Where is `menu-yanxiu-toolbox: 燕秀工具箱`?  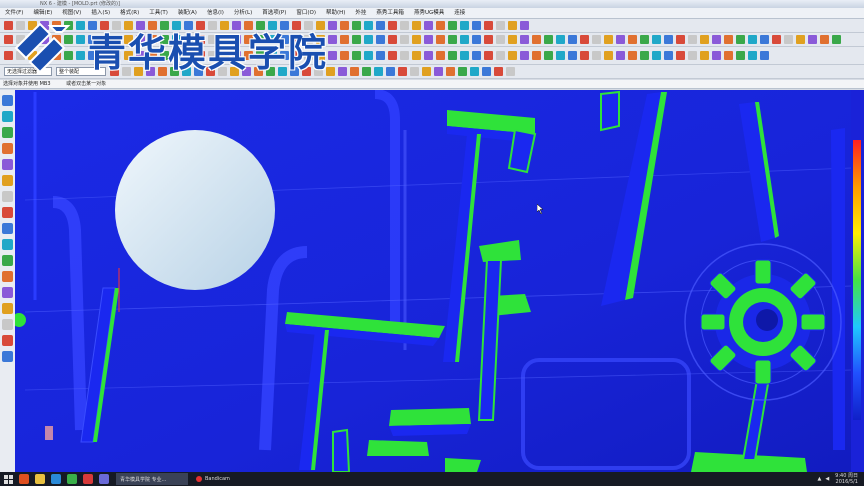 menu-yanxiu-toolbox: 燕秀工具箱 is located at coordinates (390, 13).